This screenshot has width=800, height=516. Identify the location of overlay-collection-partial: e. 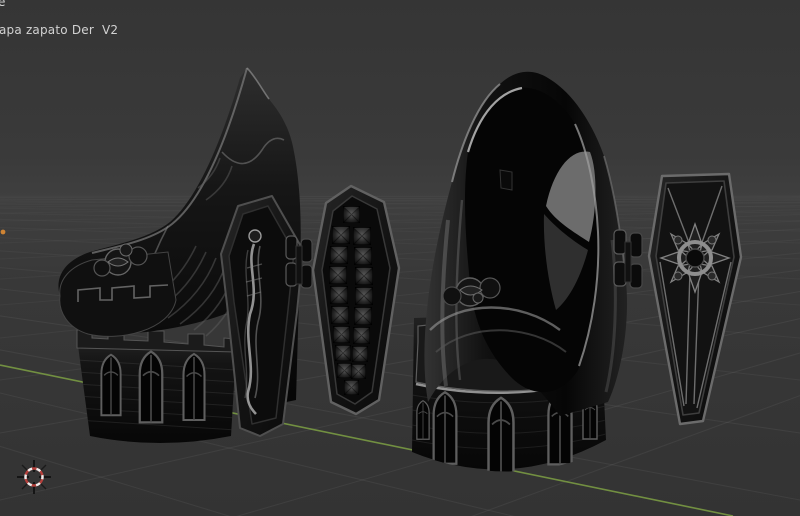
(3, 4).